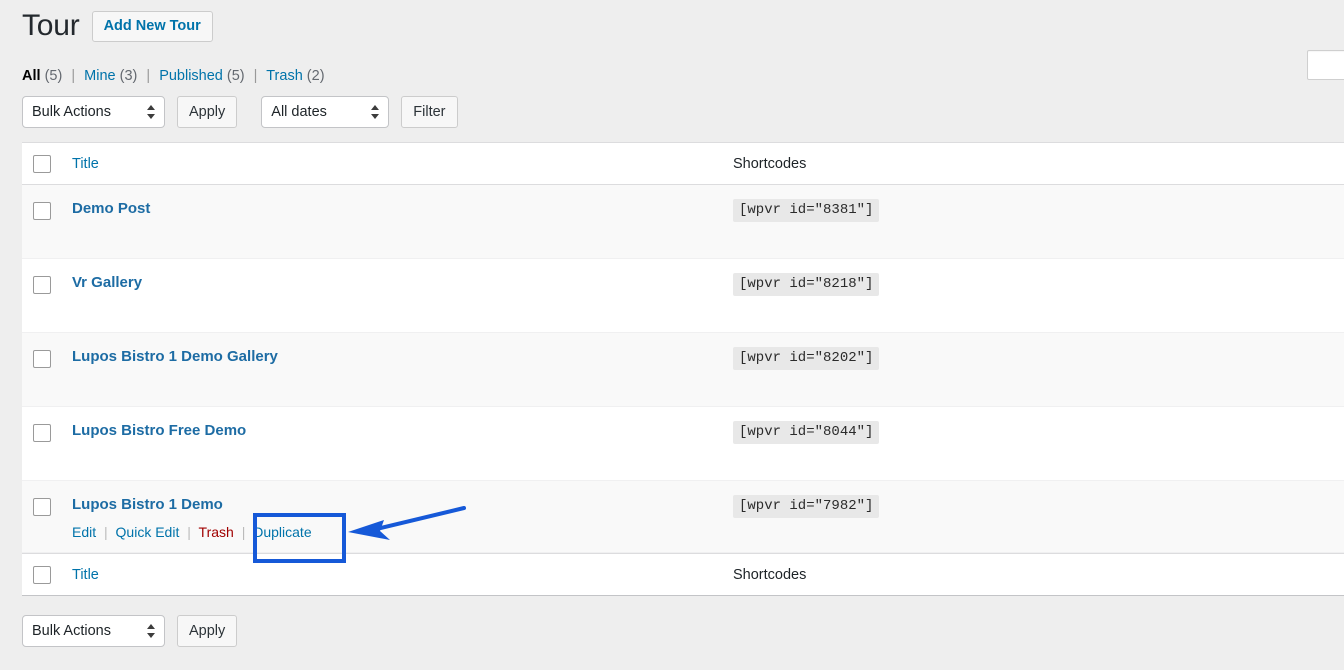  I want to click on status-count-trash: (2), so click(315, 76).